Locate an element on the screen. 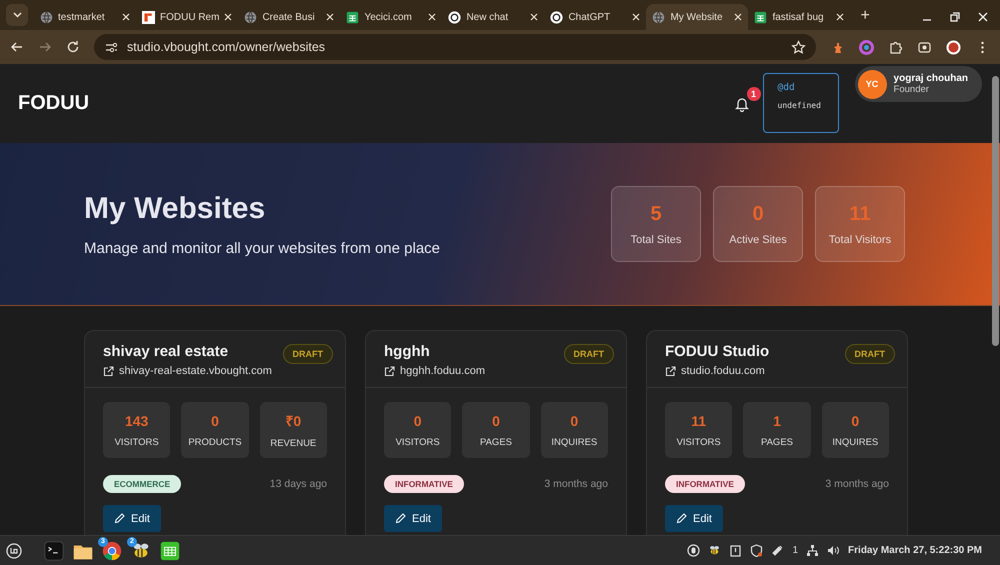 Image resolution: width=1000 pixels, height=565 pixels. metric-value: ₹0 is located at coordinates (293, 421).